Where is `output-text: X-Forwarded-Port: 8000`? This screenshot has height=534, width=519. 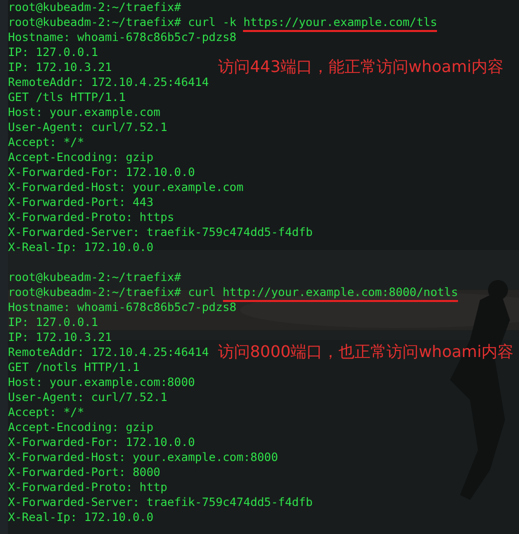
output-text: X-Forwarded-Port: 8000 is located at coordinates (84, 472).